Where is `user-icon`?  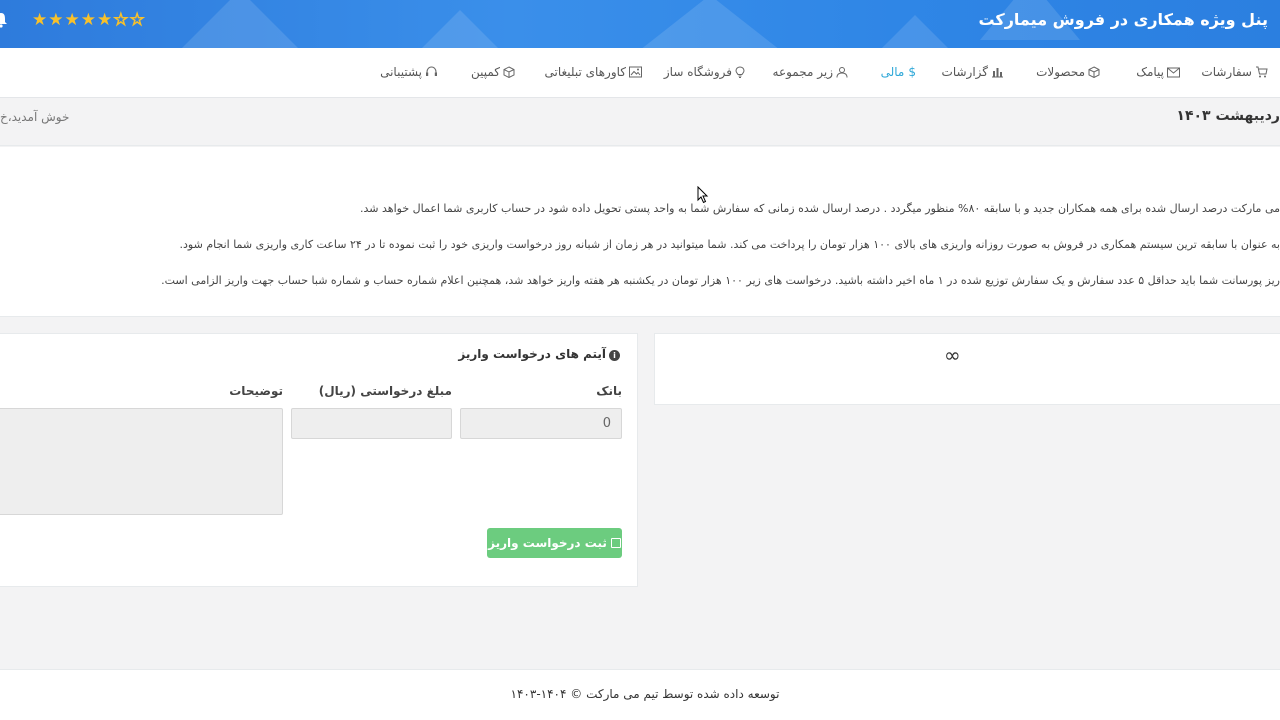
user-icon is located at coordinates (842, 72).